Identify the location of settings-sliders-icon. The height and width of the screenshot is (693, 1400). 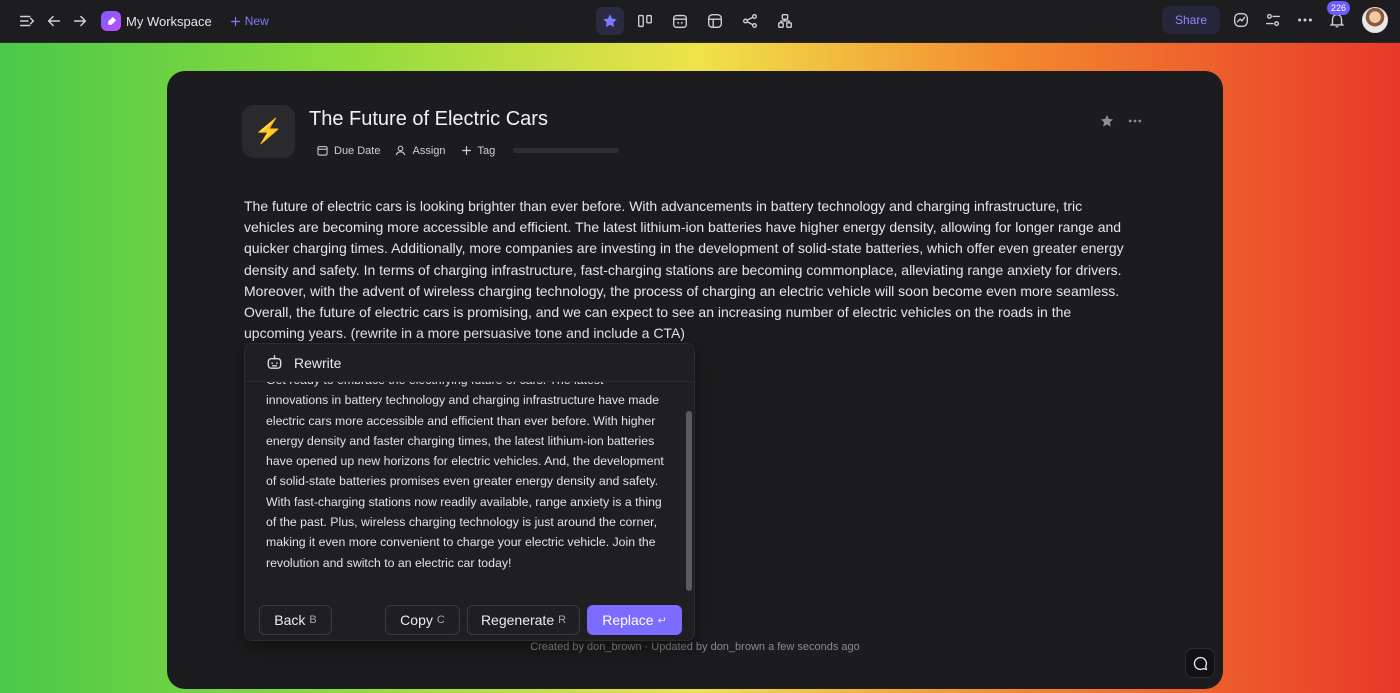
(1273, 20).